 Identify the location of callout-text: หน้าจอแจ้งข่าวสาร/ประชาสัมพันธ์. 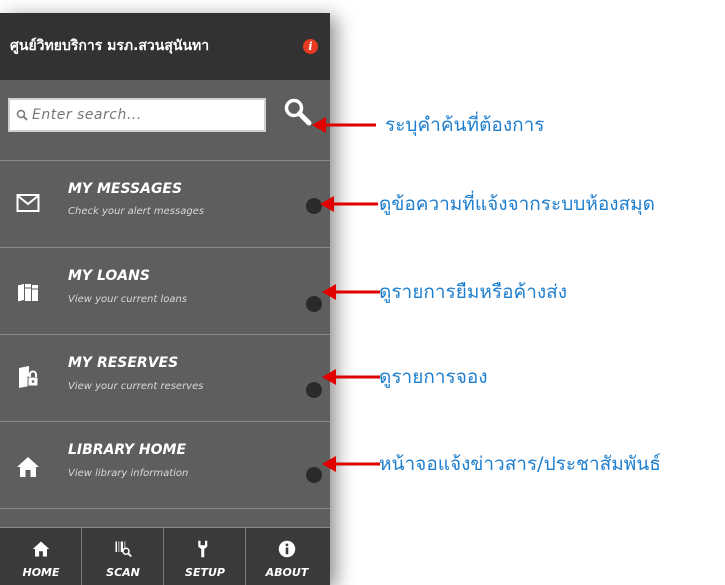
(520, 464).